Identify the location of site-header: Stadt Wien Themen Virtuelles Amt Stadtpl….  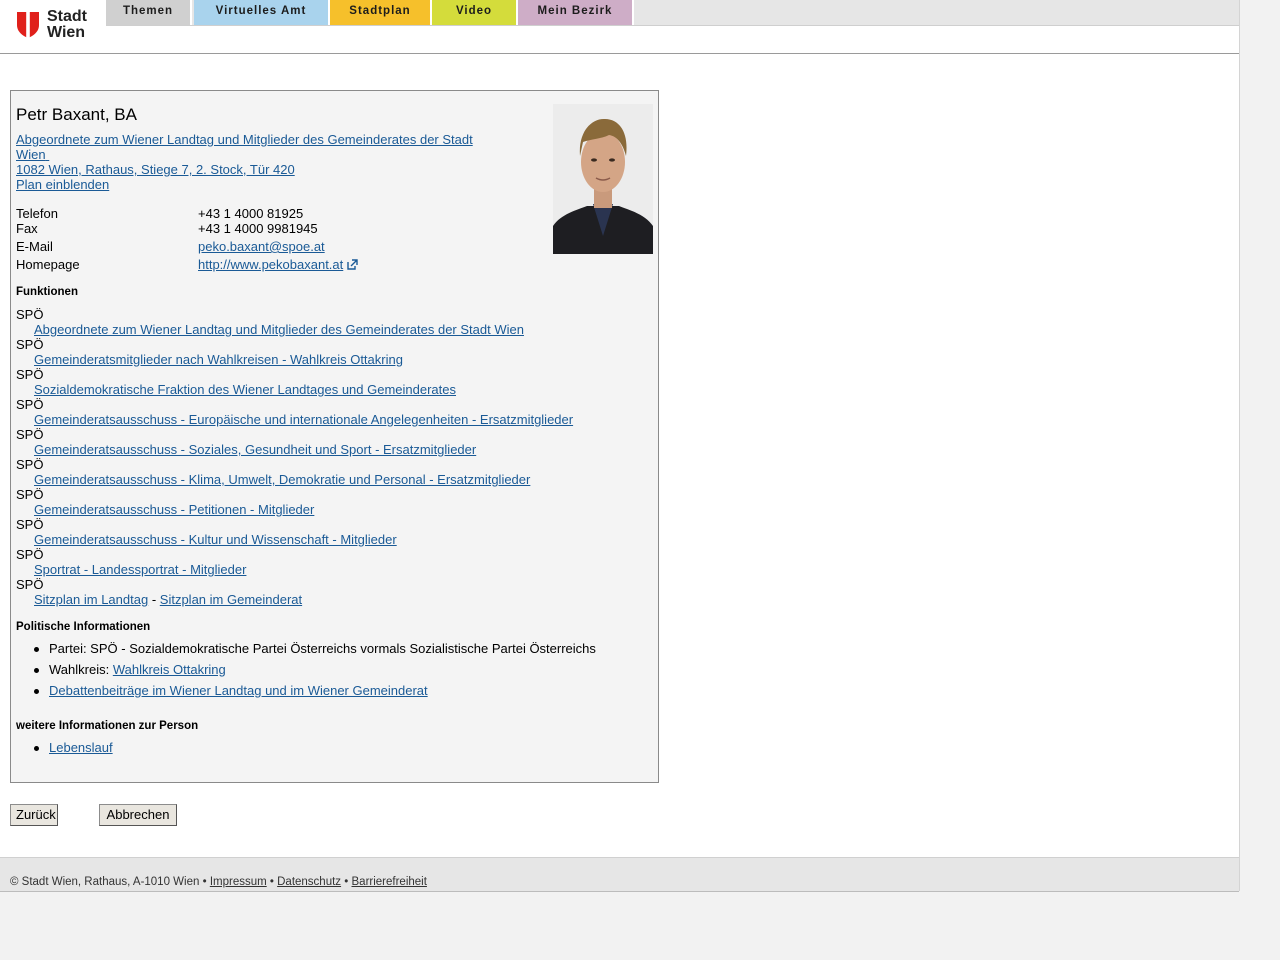
(619, 27).